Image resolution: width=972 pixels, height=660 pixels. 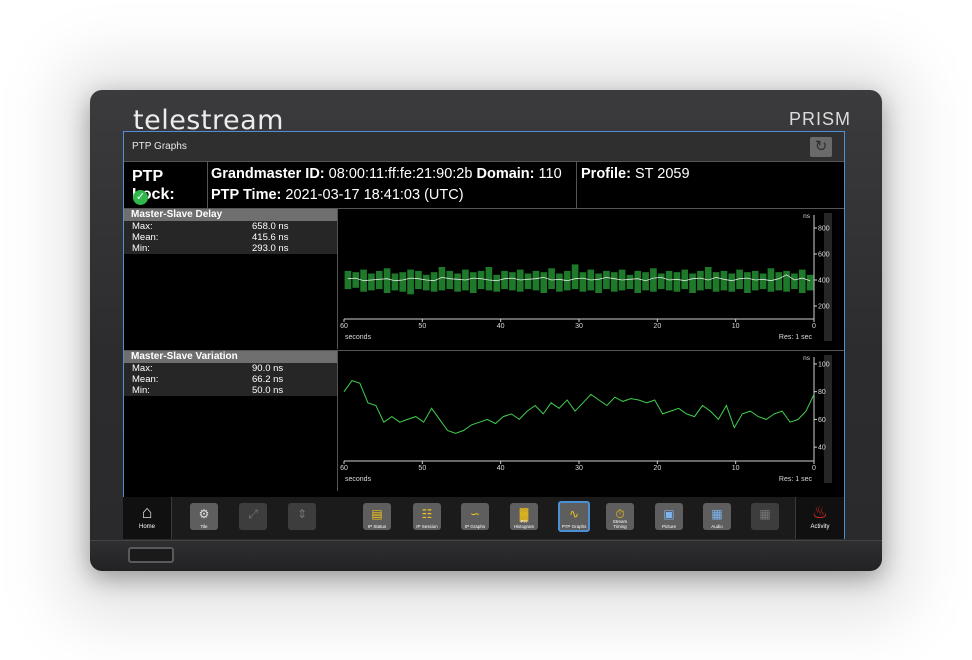 I want to click on taskbar-item-label: PTP Graphs, so click(x=574, y=526).